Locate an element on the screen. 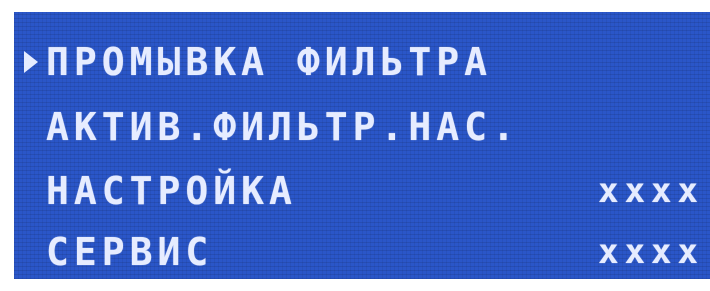  menu-item-label: ПРОМЫВКА ФИЛЬТРА is located at coordinates (269, 62).